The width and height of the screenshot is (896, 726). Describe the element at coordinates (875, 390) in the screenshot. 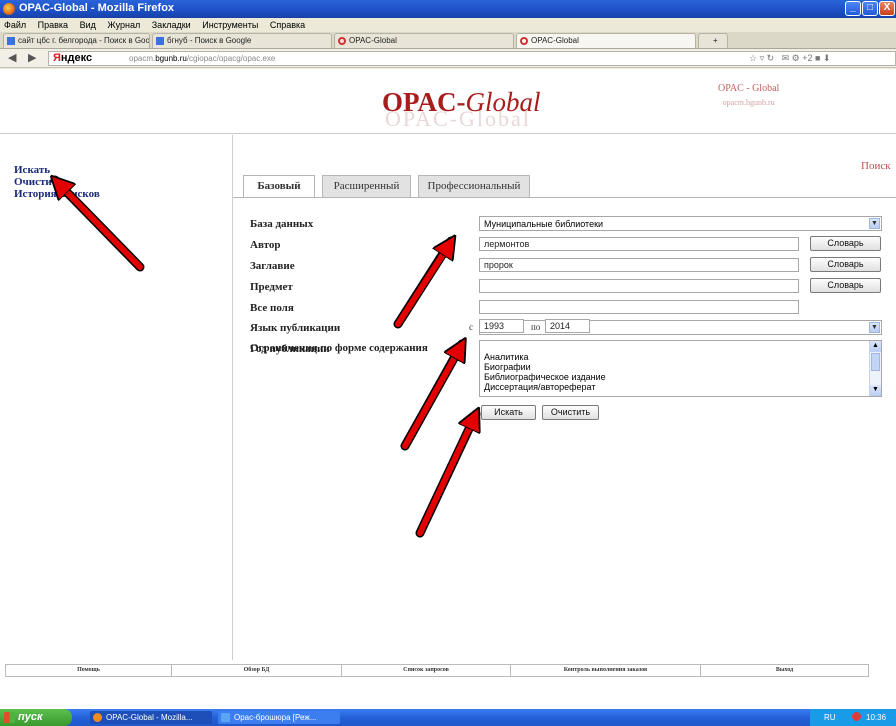

I see `scroll-down-icon: ▼` at that location.